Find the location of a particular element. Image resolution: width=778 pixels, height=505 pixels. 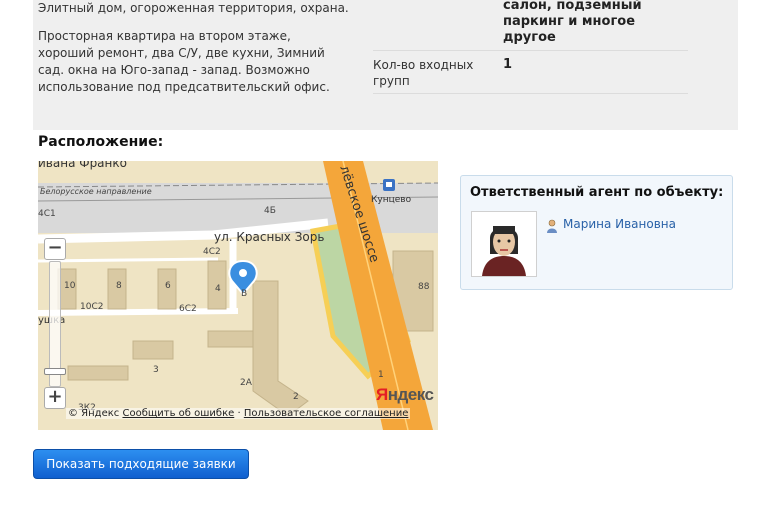

terms-link: Пользовательское соглашение is located at coordinates (326, 413).